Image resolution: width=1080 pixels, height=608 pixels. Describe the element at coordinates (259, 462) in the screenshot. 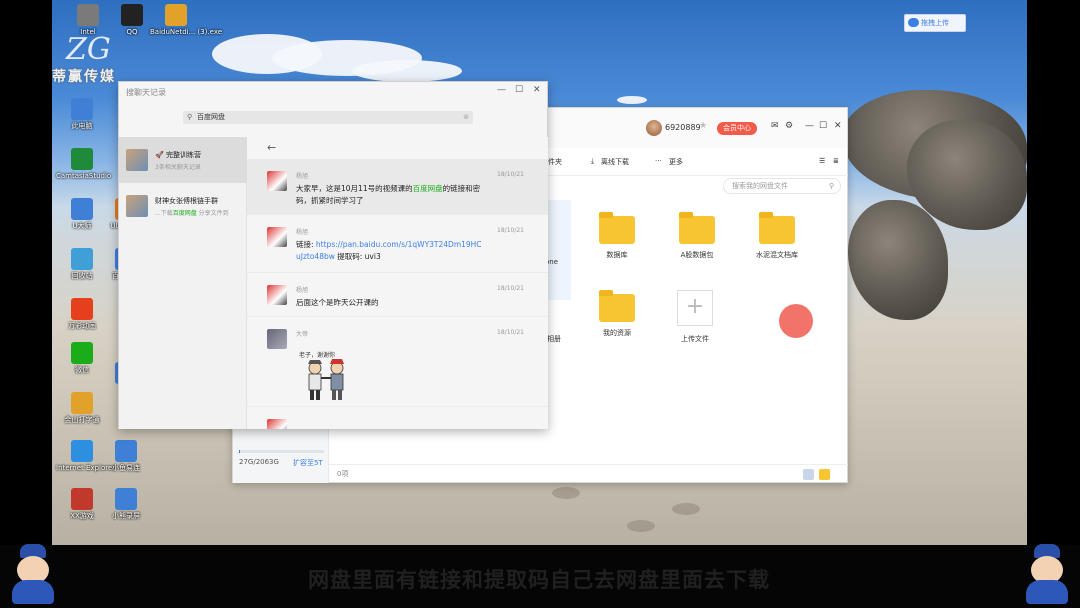

I see `storage-usage: 27G/2063G` at that location.